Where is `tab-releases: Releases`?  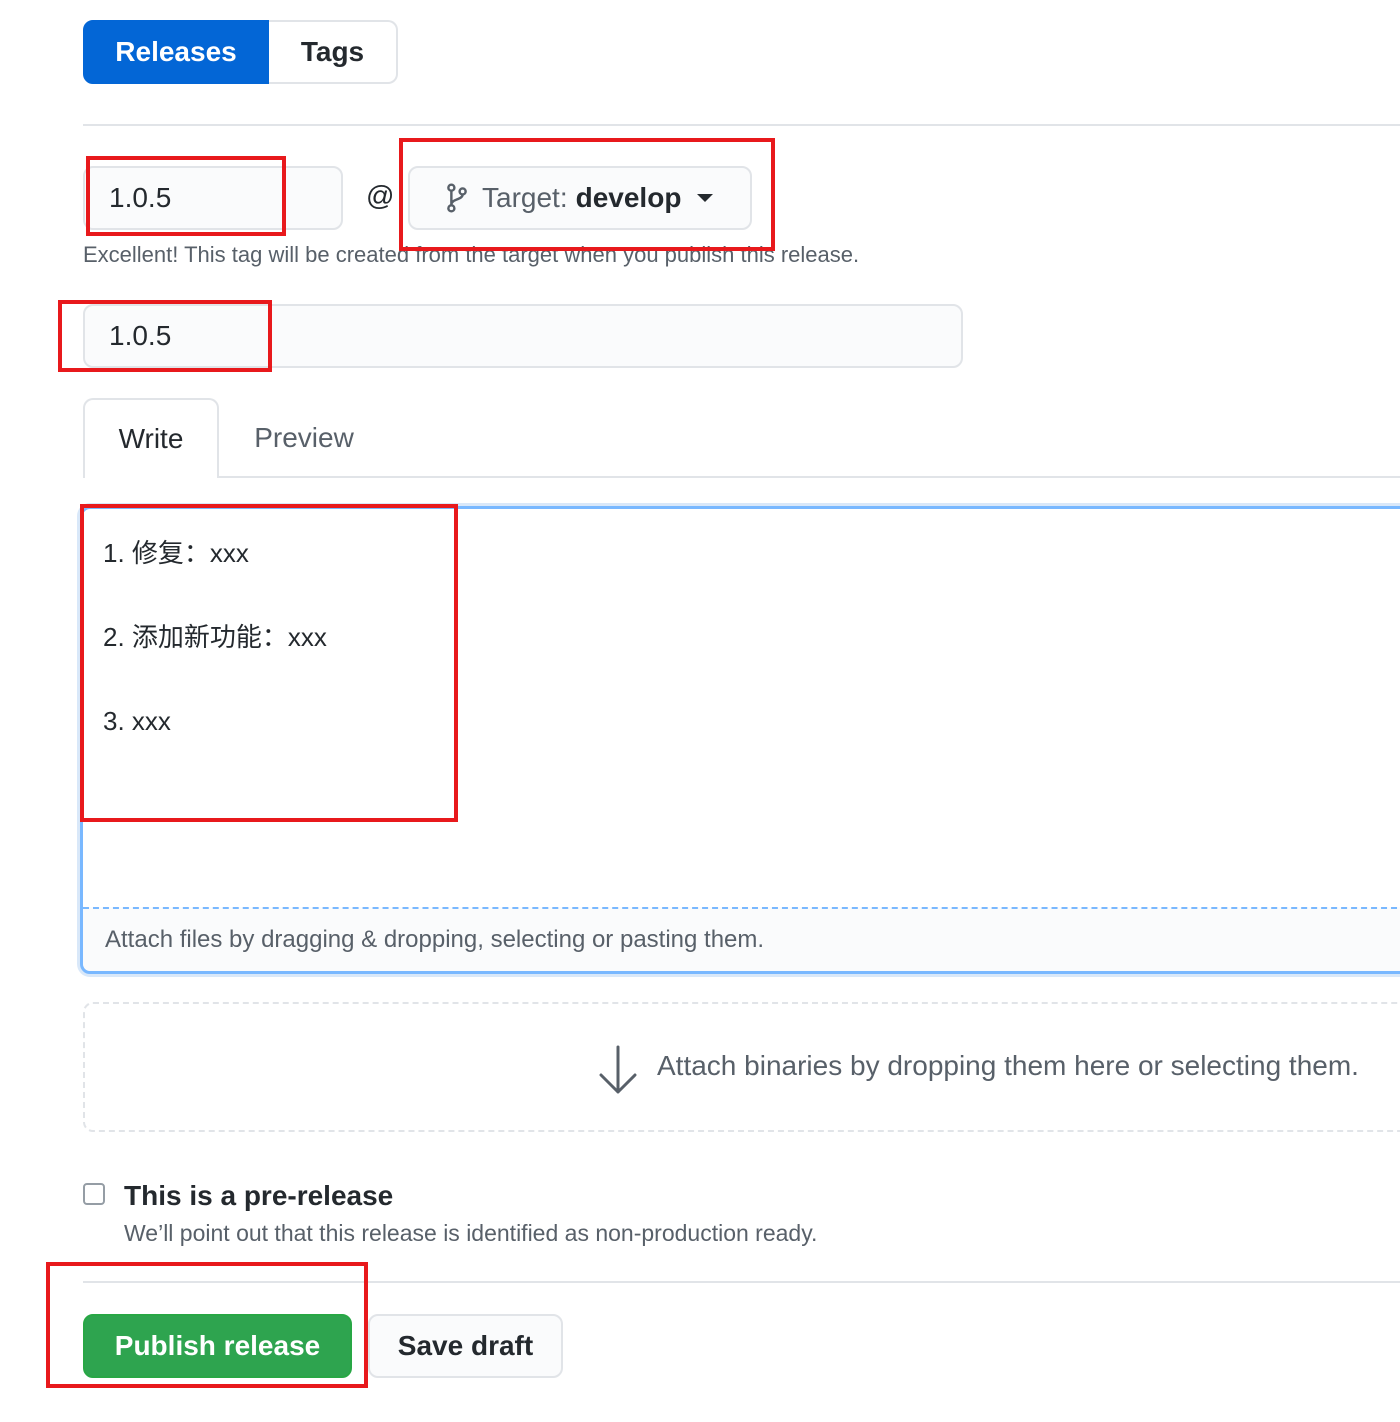 tab-releases: Releases is located at coordinates (176, 52).